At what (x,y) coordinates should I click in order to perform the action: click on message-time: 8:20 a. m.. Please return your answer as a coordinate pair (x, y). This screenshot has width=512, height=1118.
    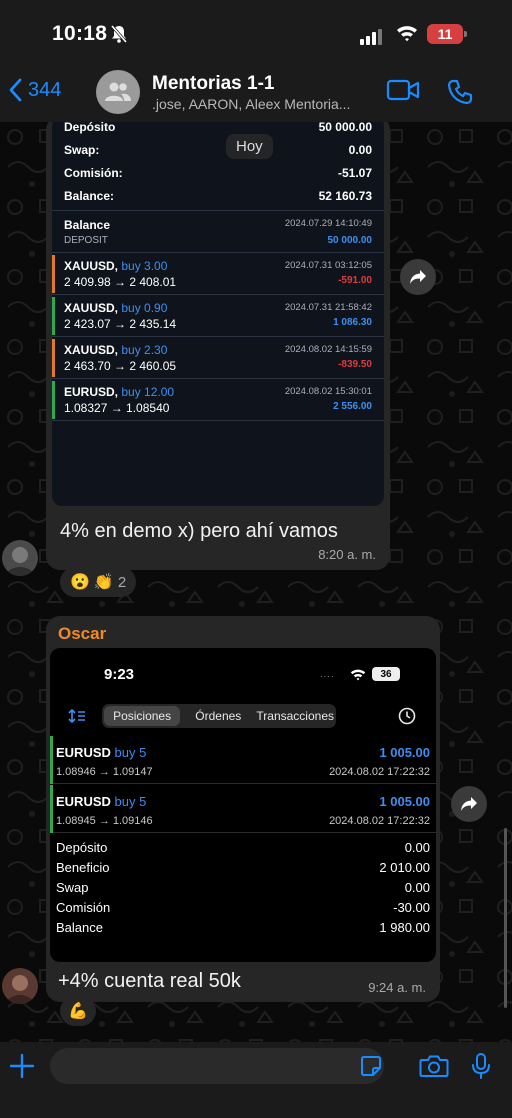
    Looking at the image, I should click on (347, 554).